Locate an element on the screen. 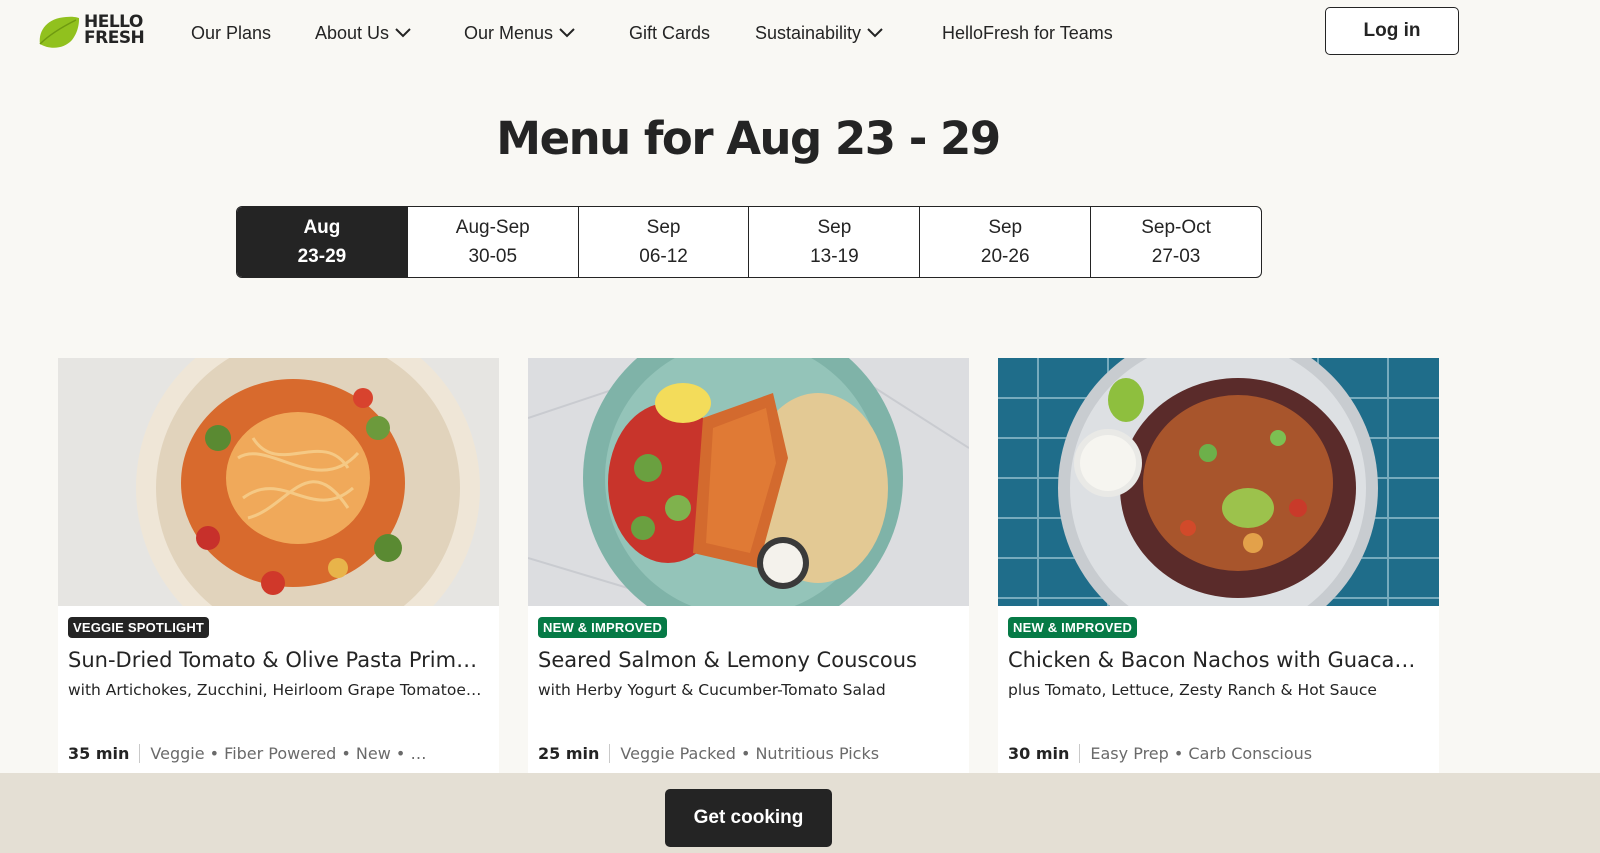 This screenshot has height=853, width=1600. recipe-meta: 25 min Veggie Packed • Nutritious Picks is located at coordinates (748, 753).